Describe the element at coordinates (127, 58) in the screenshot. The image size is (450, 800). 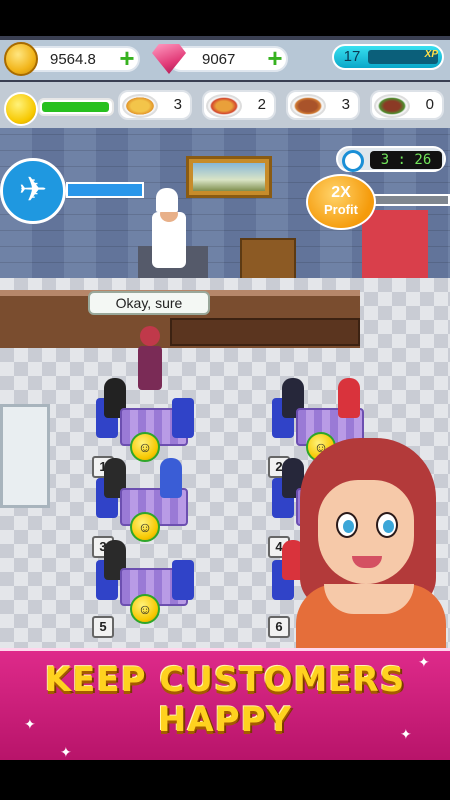
I see `buy-coins-button: +` at that location.